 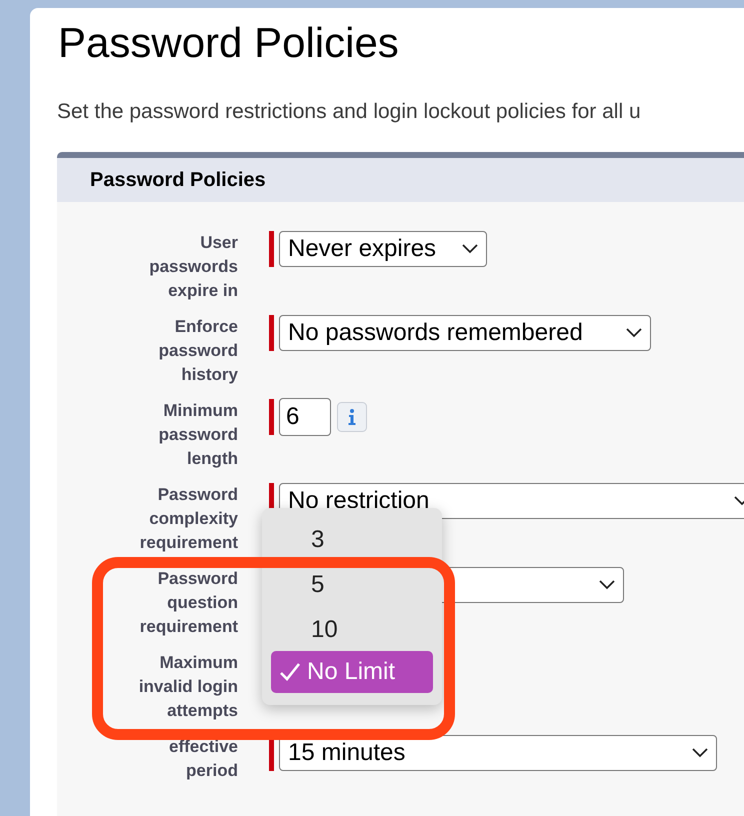 What do you see at coordinates (178, 180) in the screenshot?
I see `section-title: Password Policies` at bounding box center [178, 180].